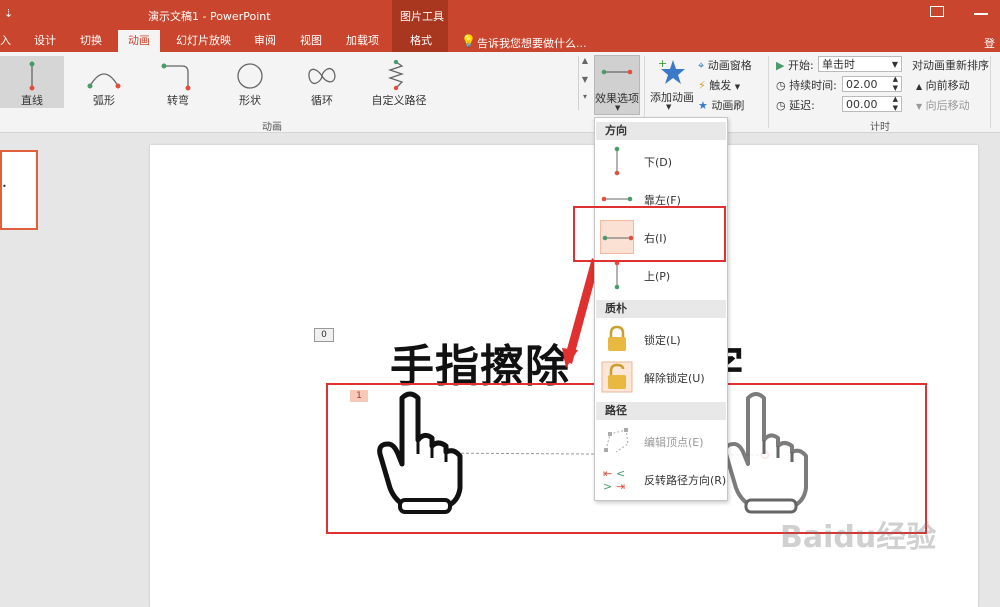 This screenshot has width=1000, height=607. I want to click on menu-item-reverse-path: ⇤ < > ⇥ 反转路径方向(R), so click(661, 479).